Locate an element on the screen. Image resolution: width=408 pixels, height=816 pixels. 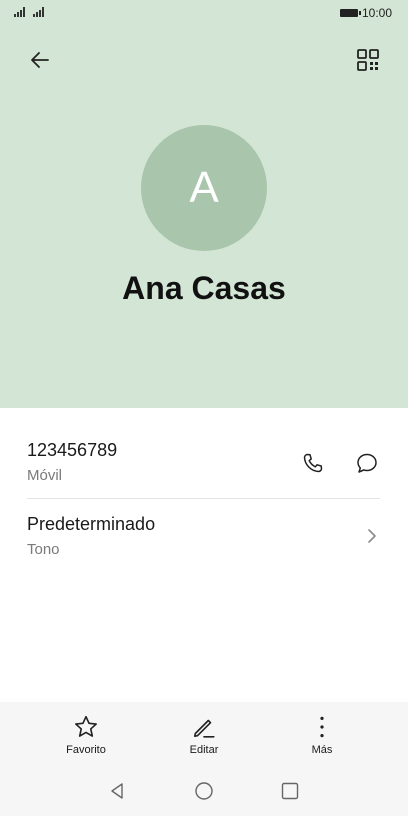
more-vertical-icon is located at coordinates (322, 727).